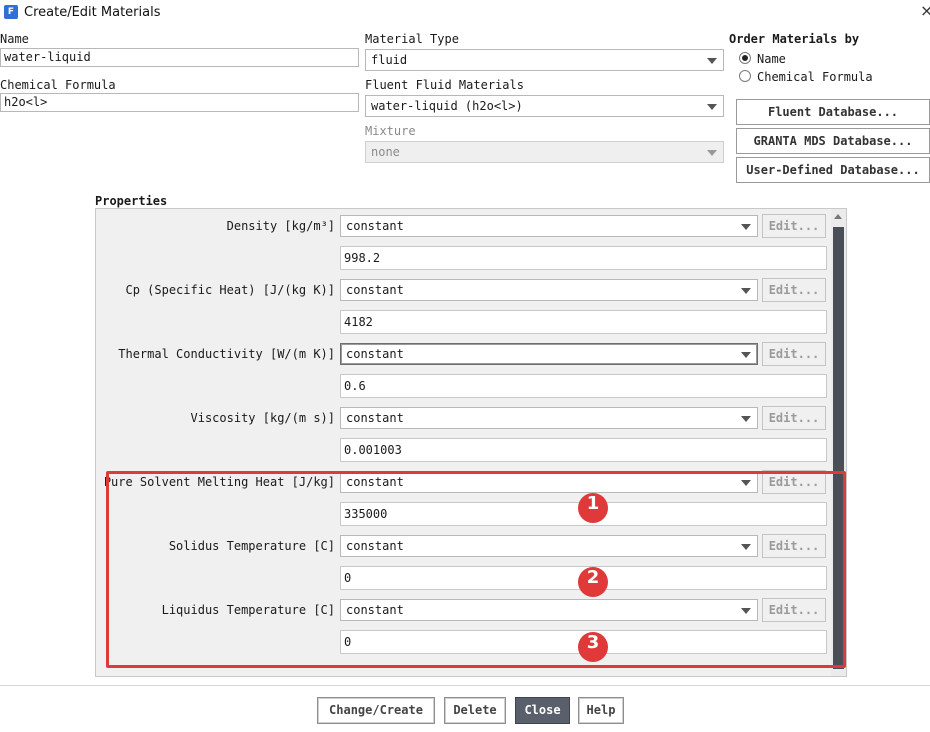  What do you see at coordinates (375, 226) in the screenshot?
I see `density-method-value: constant` at bounding box center [375, 226].